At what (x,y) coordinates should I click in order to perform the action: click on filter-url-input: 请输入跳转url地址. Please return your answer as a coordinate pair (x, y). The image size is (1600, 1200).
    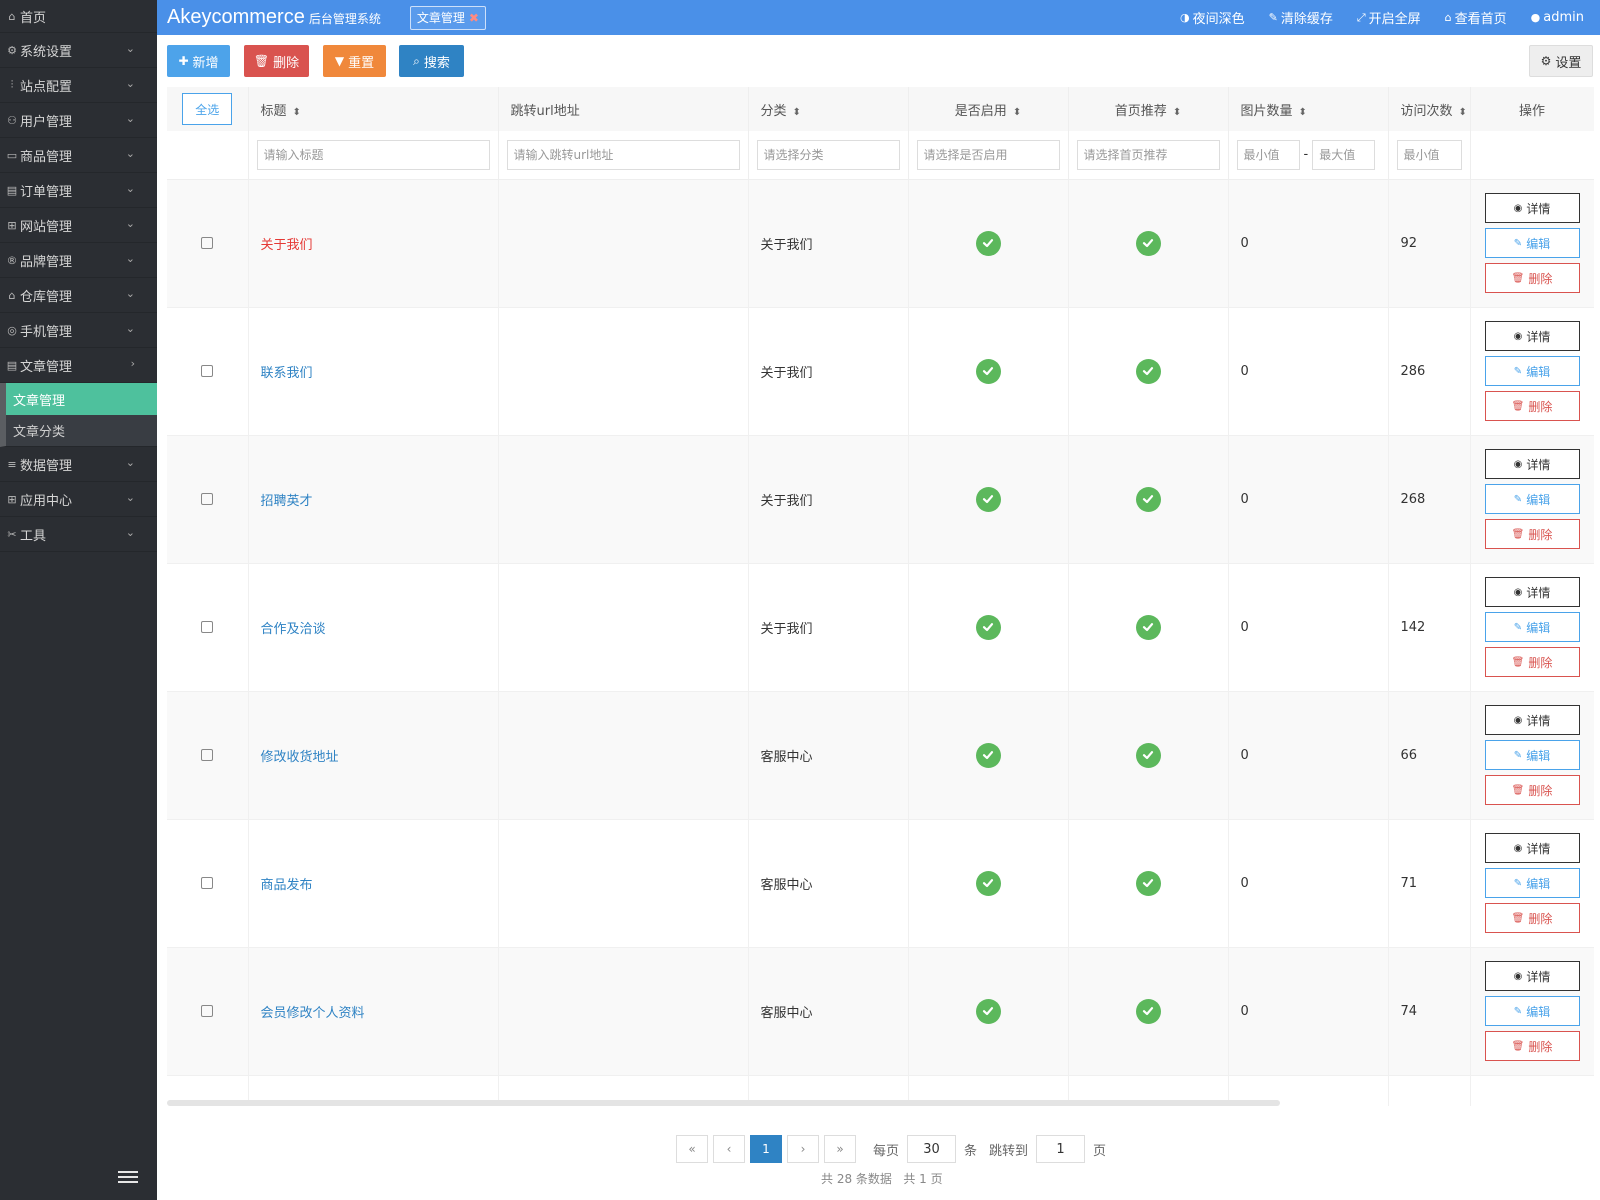
    Looking at the image, I should click on (623, 154).